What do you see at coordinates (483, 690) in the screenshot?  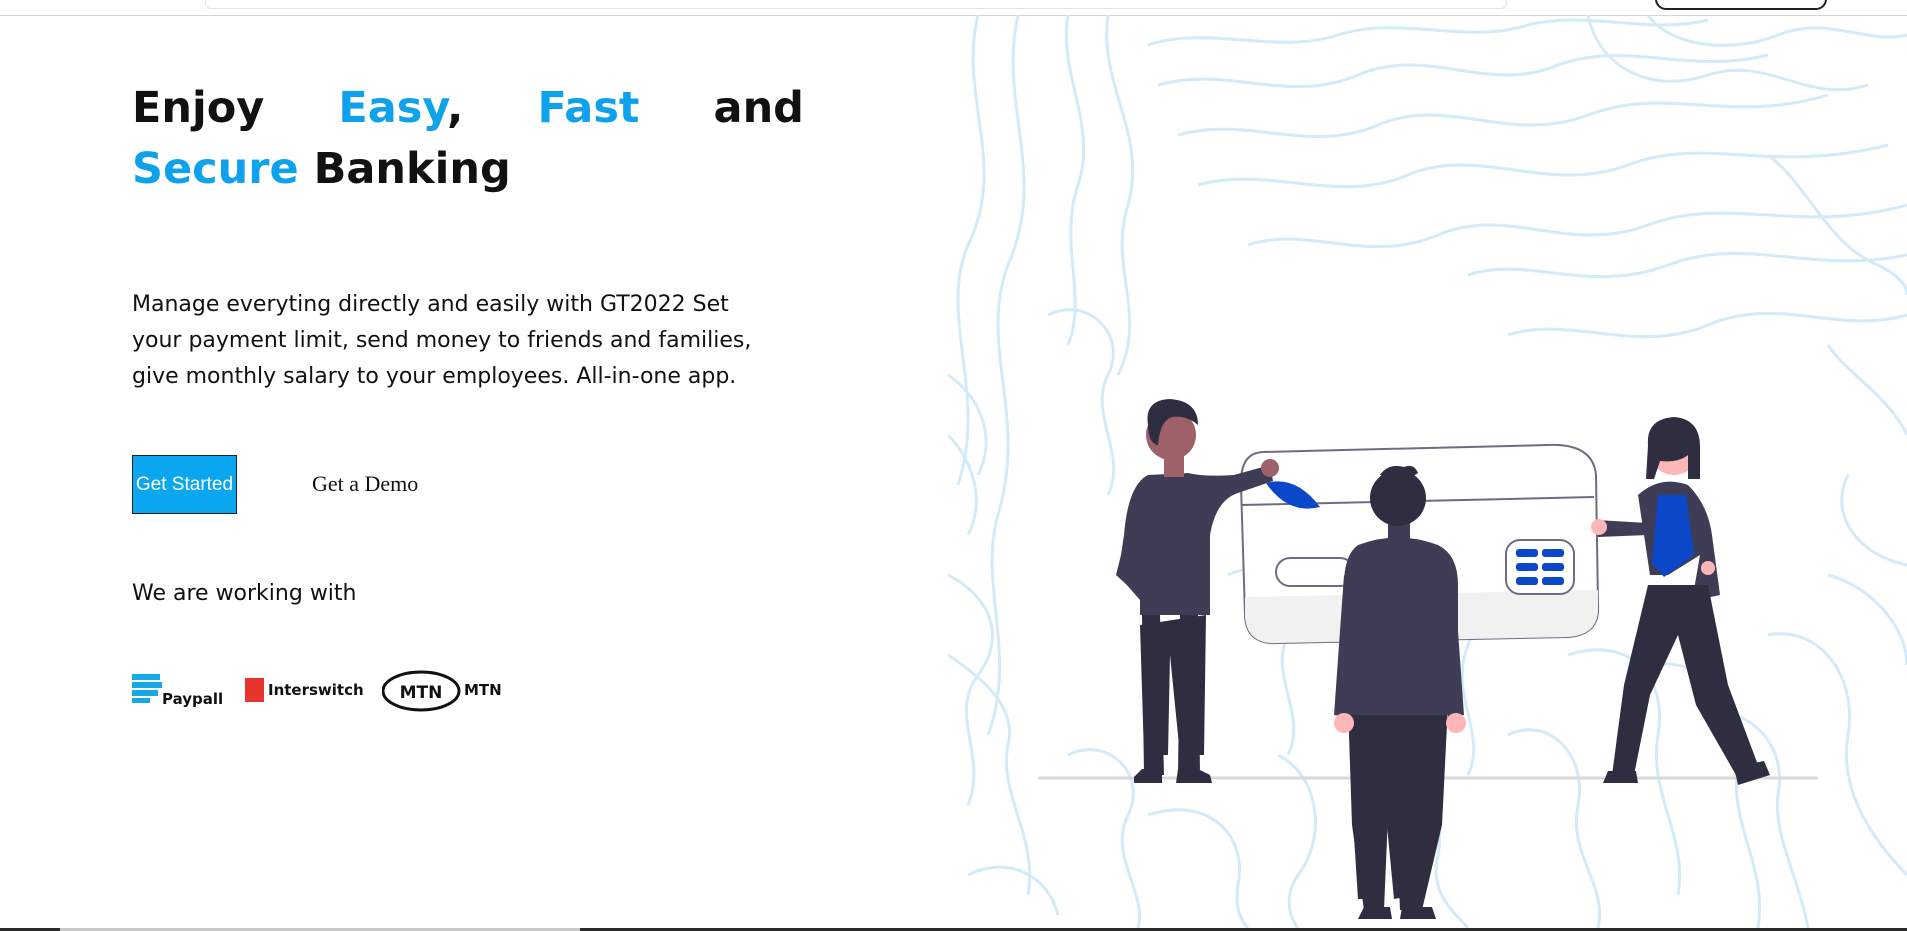 I see `partner-label-mtn: MTN` at bounding box center [483, 690].